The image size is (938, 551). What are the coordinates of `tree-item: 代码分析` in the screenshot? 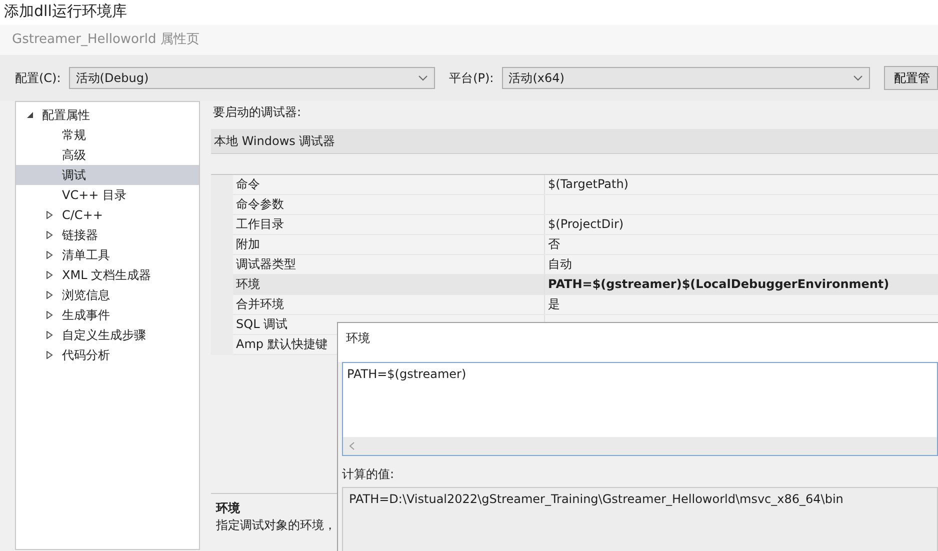 It's located at (107, 355).